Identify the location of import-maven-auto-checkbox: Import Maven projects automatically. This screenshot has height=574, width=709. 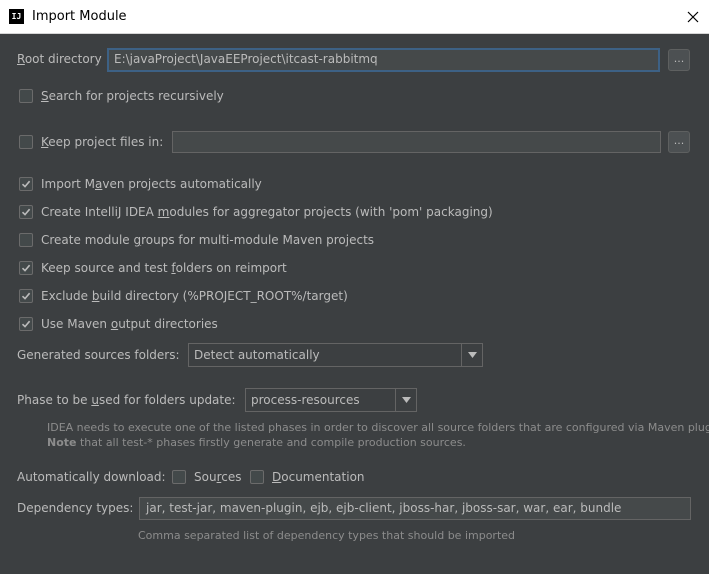
(140, 184).